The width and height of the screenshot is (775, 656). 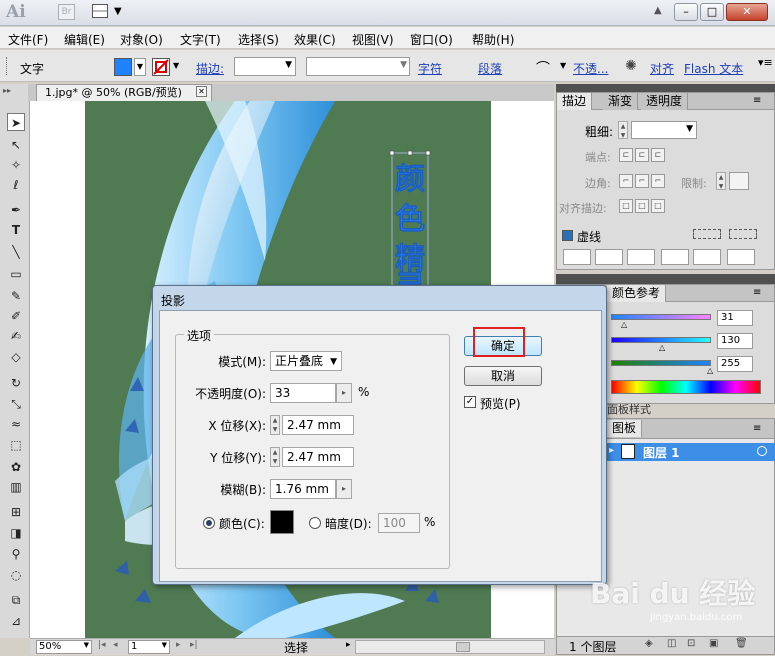 What do you see at coordinates (200, 39) in the screenshot?
I see `menu-type: 文字(T)` at bounding box center [200, 39].